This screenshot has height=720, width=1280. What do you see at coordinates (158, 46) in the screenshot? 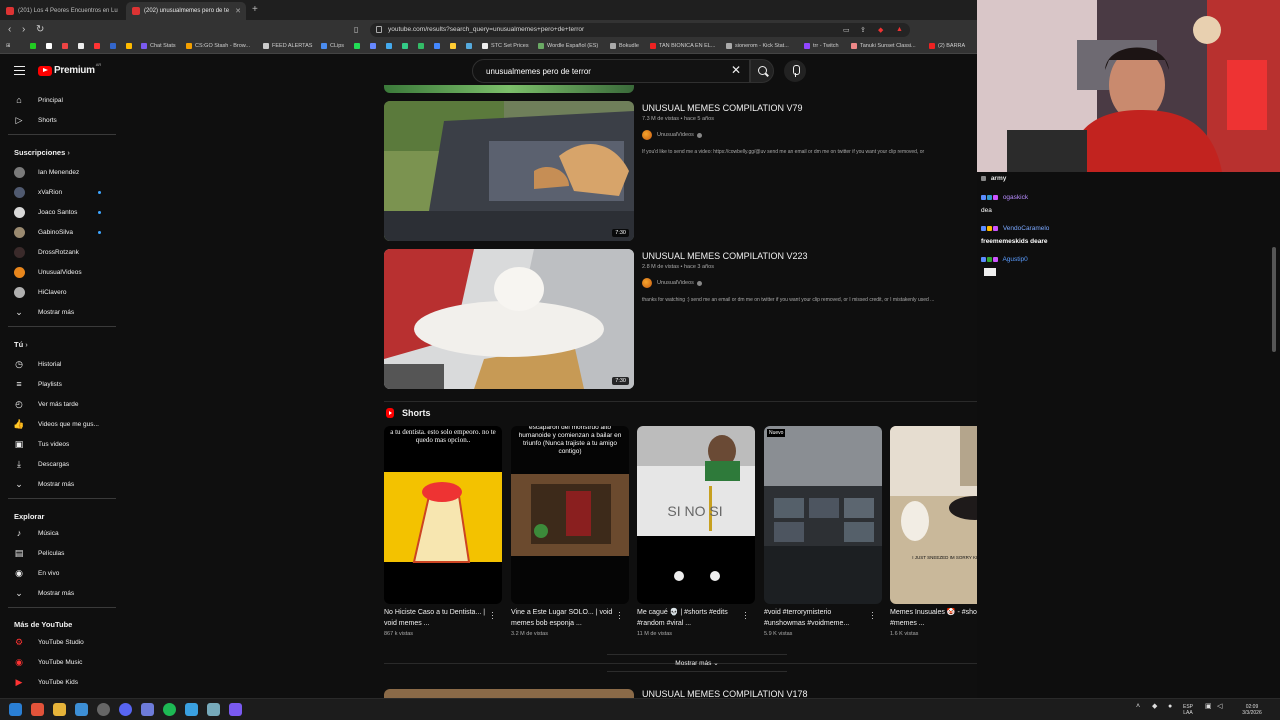
I see `bookmark-chat-stats: Chat Stats` at bounding box center [158, 46].